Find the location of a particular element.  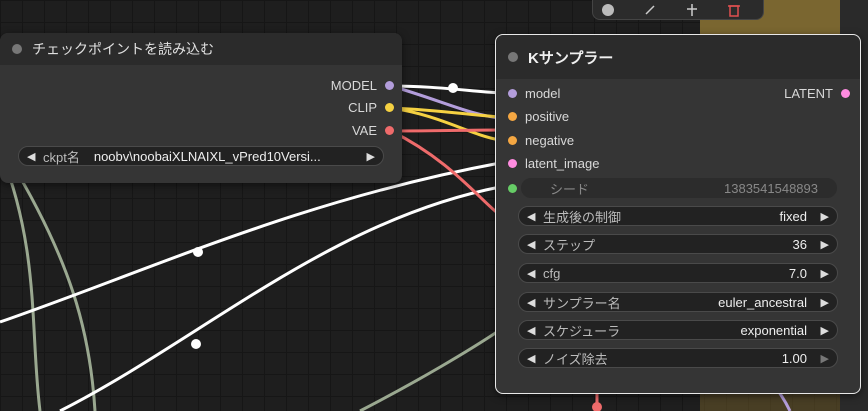

output-slot-model: MODEL is located at coordinates (362, 85).